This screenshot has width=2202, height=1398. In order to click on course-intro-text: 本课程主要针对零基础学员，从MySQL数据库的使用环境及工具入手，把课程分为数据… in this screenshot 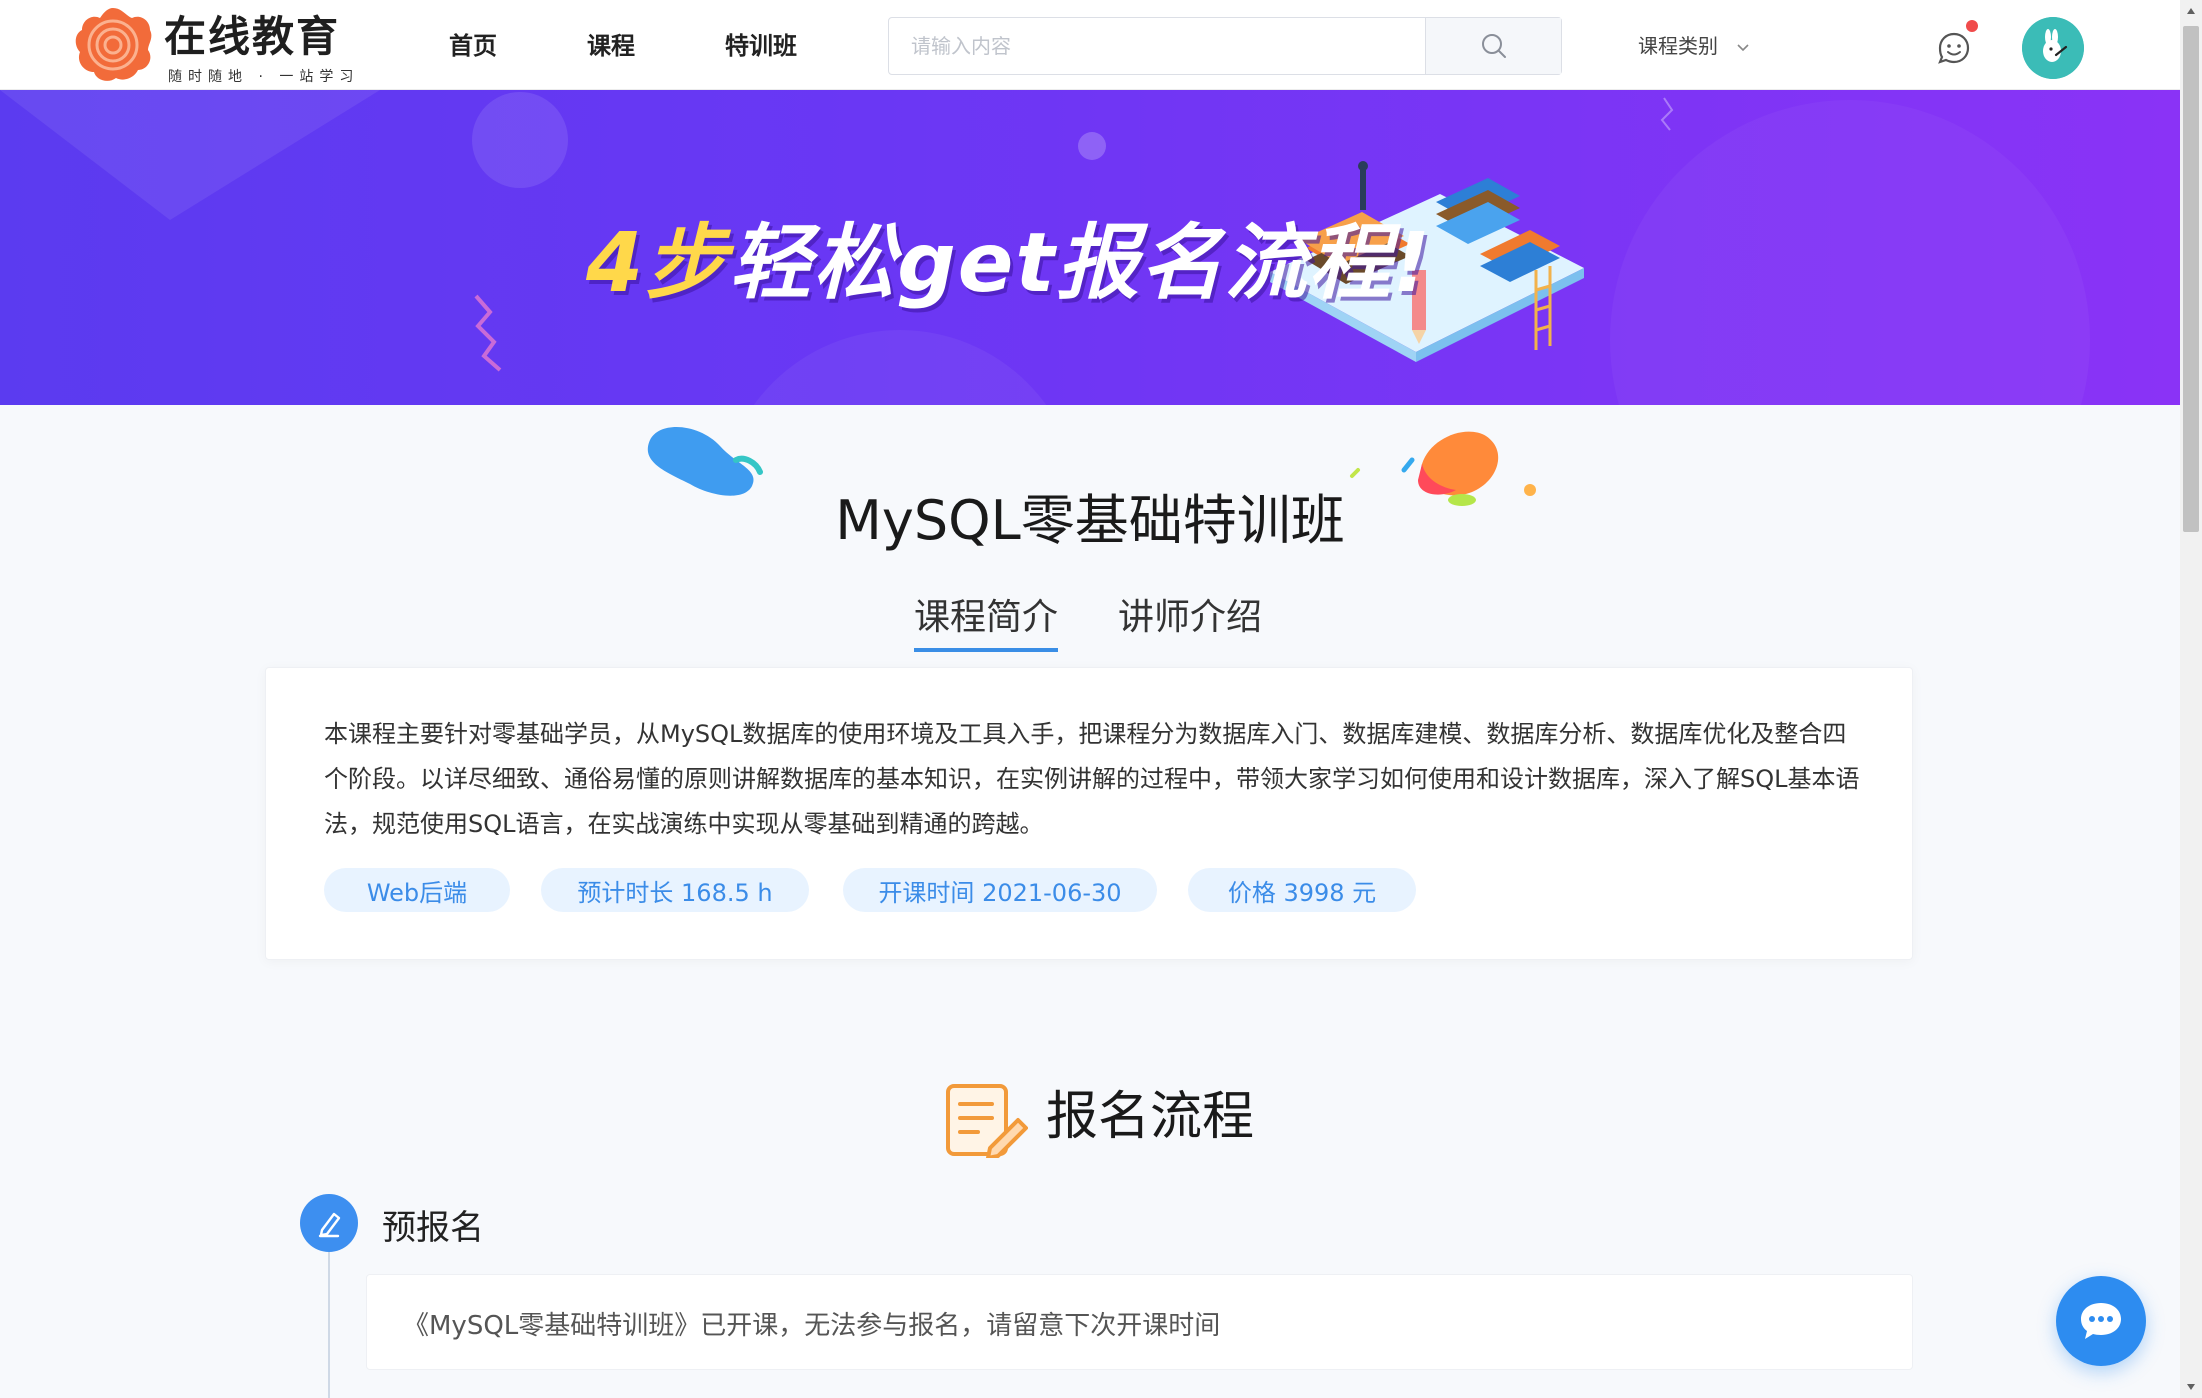, I will do `click(1092, 779)`.